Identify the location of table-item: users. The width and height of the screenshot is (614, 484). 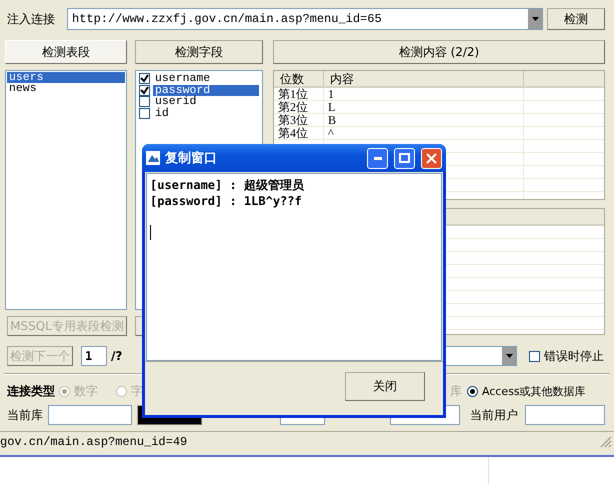
(66, 77).